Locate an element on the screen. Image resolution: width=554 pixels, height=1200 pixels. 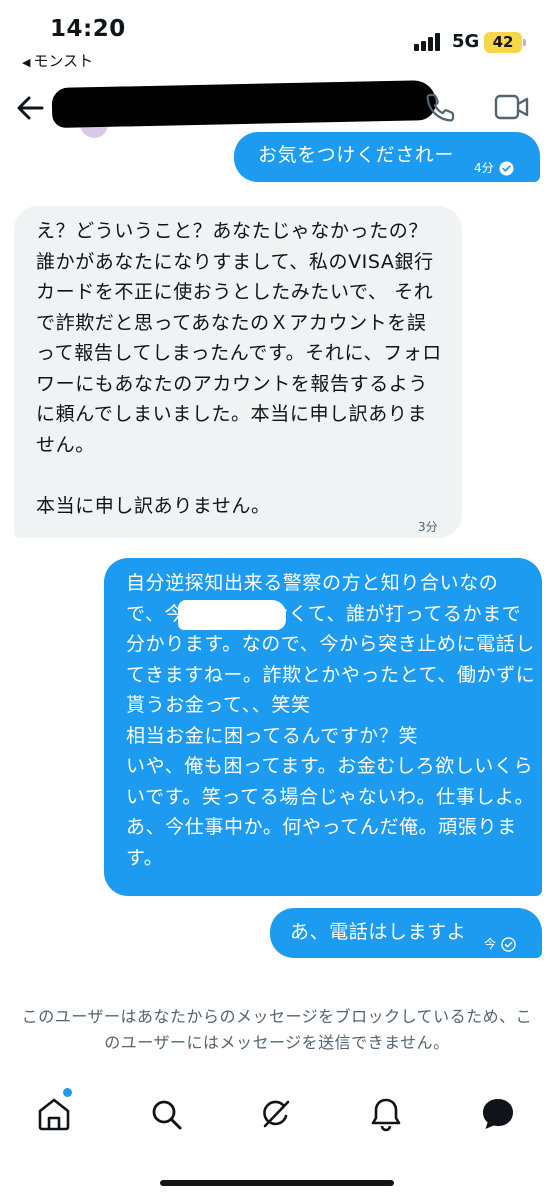
grok-icon is located at coordinates (276, 1114).